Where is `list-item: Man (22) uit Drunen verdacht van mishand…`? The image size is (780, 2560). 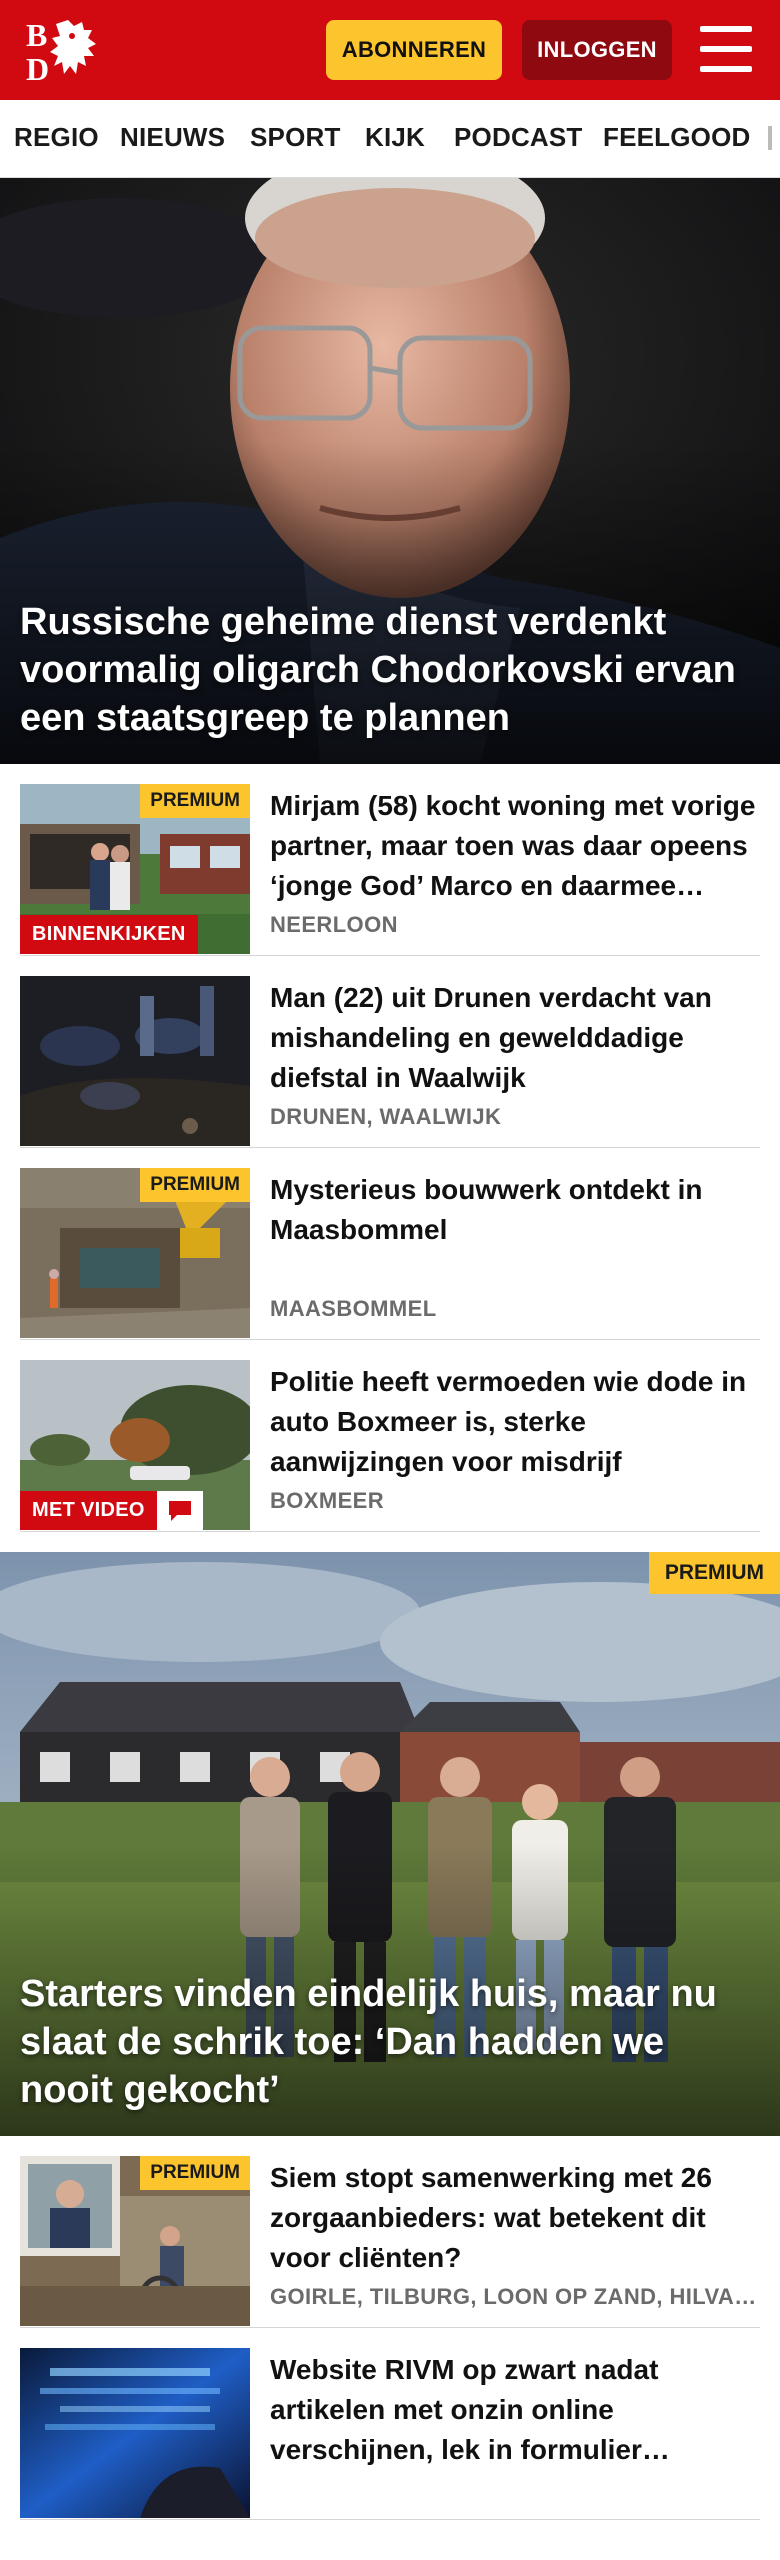
list-item: Man (22) uit Drunen verdacht van mishand… is located at coordinates (390, 1052).